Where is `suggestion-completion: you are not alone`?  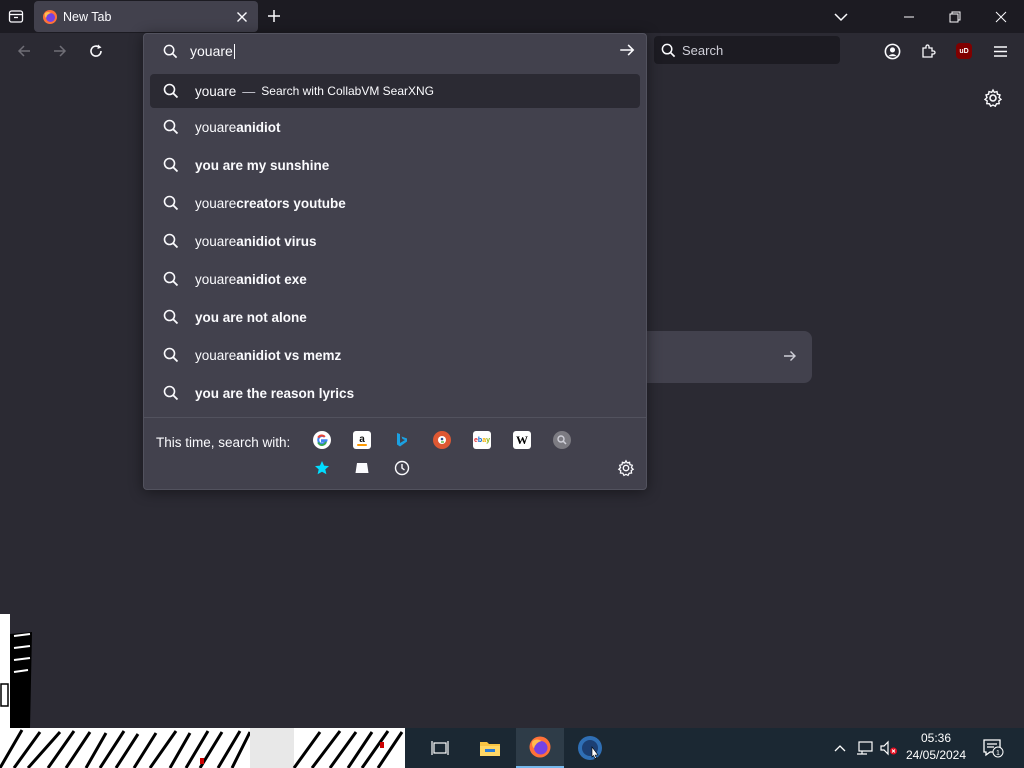 suggestion-completion: you are not alone is located at coordinates (251, 317).